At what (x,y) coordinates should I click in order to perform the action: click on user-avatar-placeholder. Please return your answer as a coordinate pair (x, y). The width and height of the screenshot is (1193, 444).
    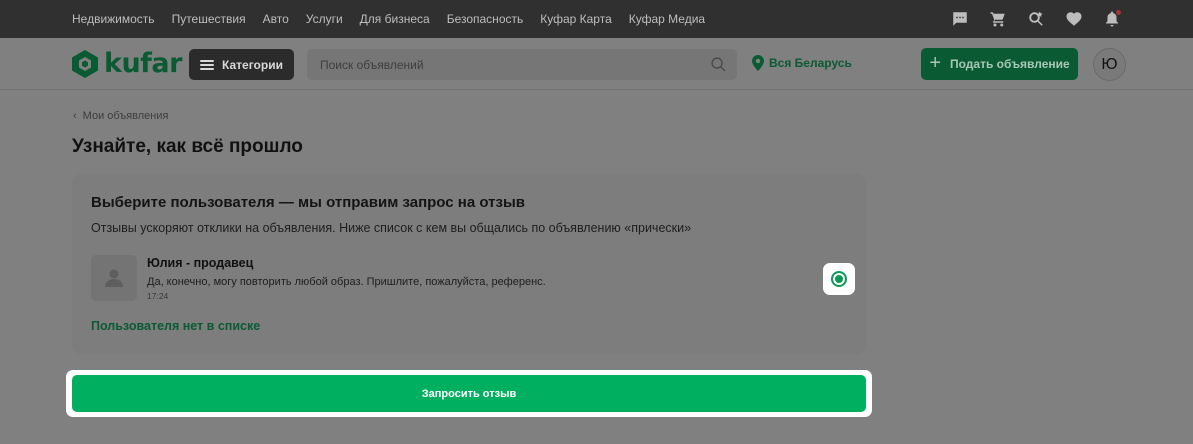
    Looking at the image, I should click on (114, 278).